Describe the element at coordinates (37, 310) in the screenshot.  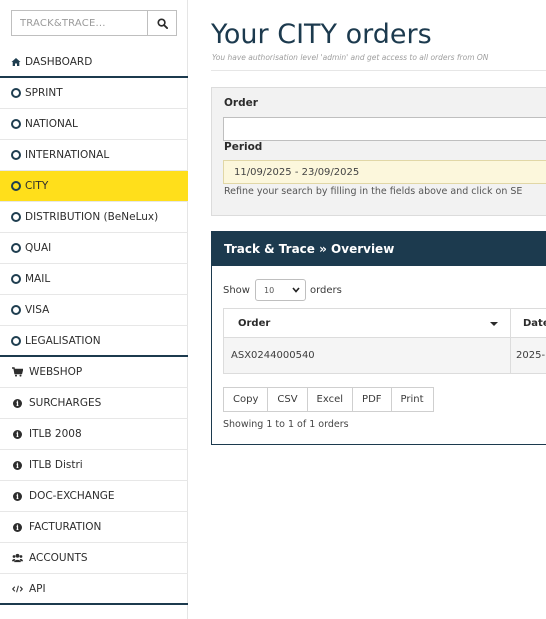
I see `sidebar-item-label: VISA` at that location.